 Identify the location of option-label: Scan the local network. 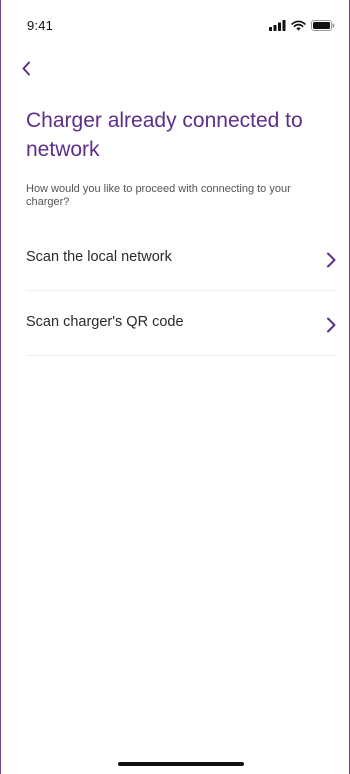
(99, 257).